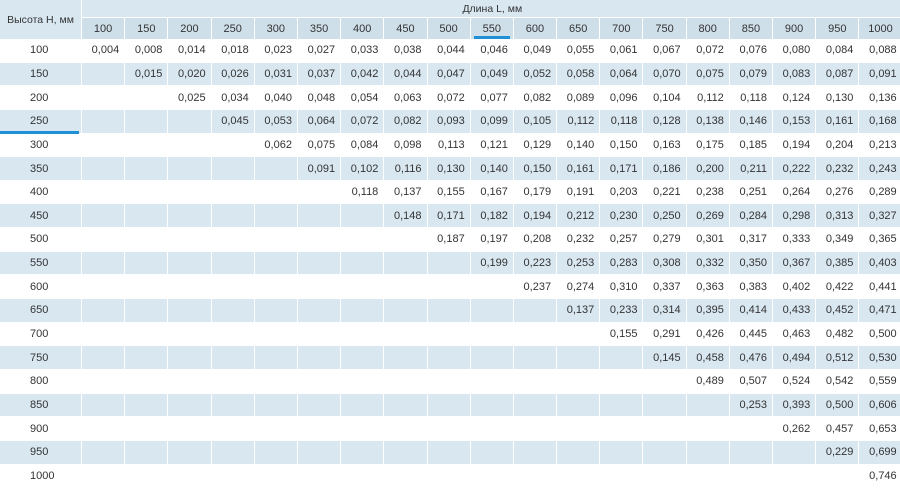 This screenshot has height=488, width=900. Describe the element at coordinates (233, 51) in the screenshot. I see `table-cell: 0,018` at that location.